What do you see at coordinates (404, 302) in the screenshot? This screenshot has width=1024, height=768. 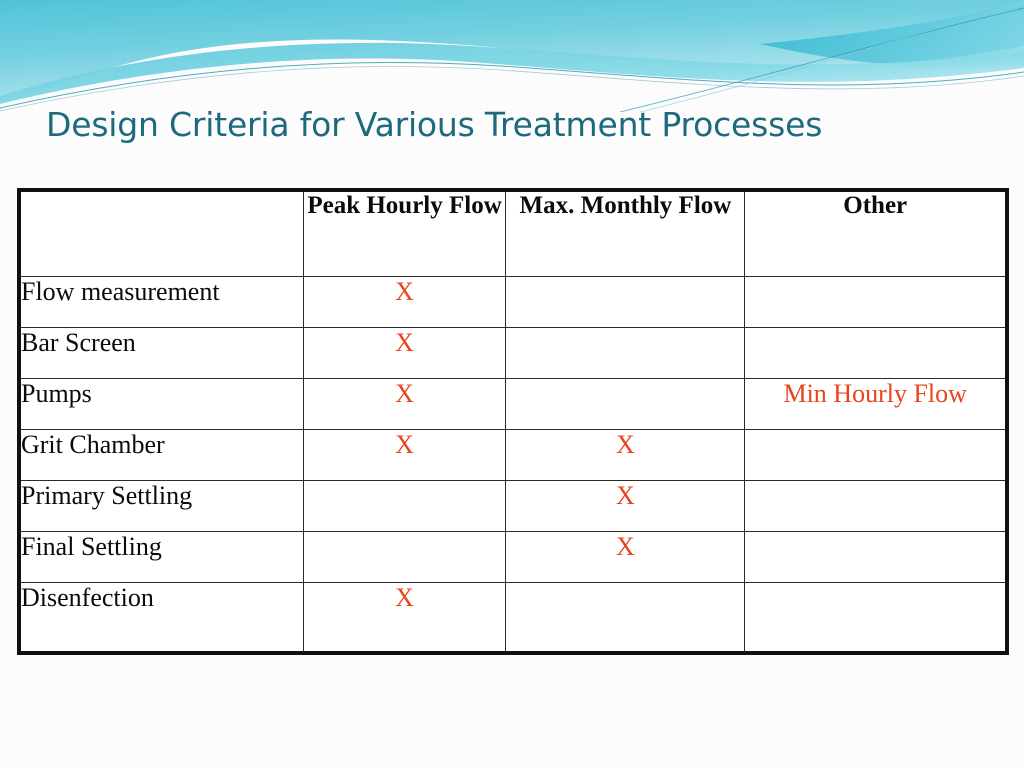 I see `cell-flow-measurement-peak-hourly-flow: X` at bounding box center [404, 302].